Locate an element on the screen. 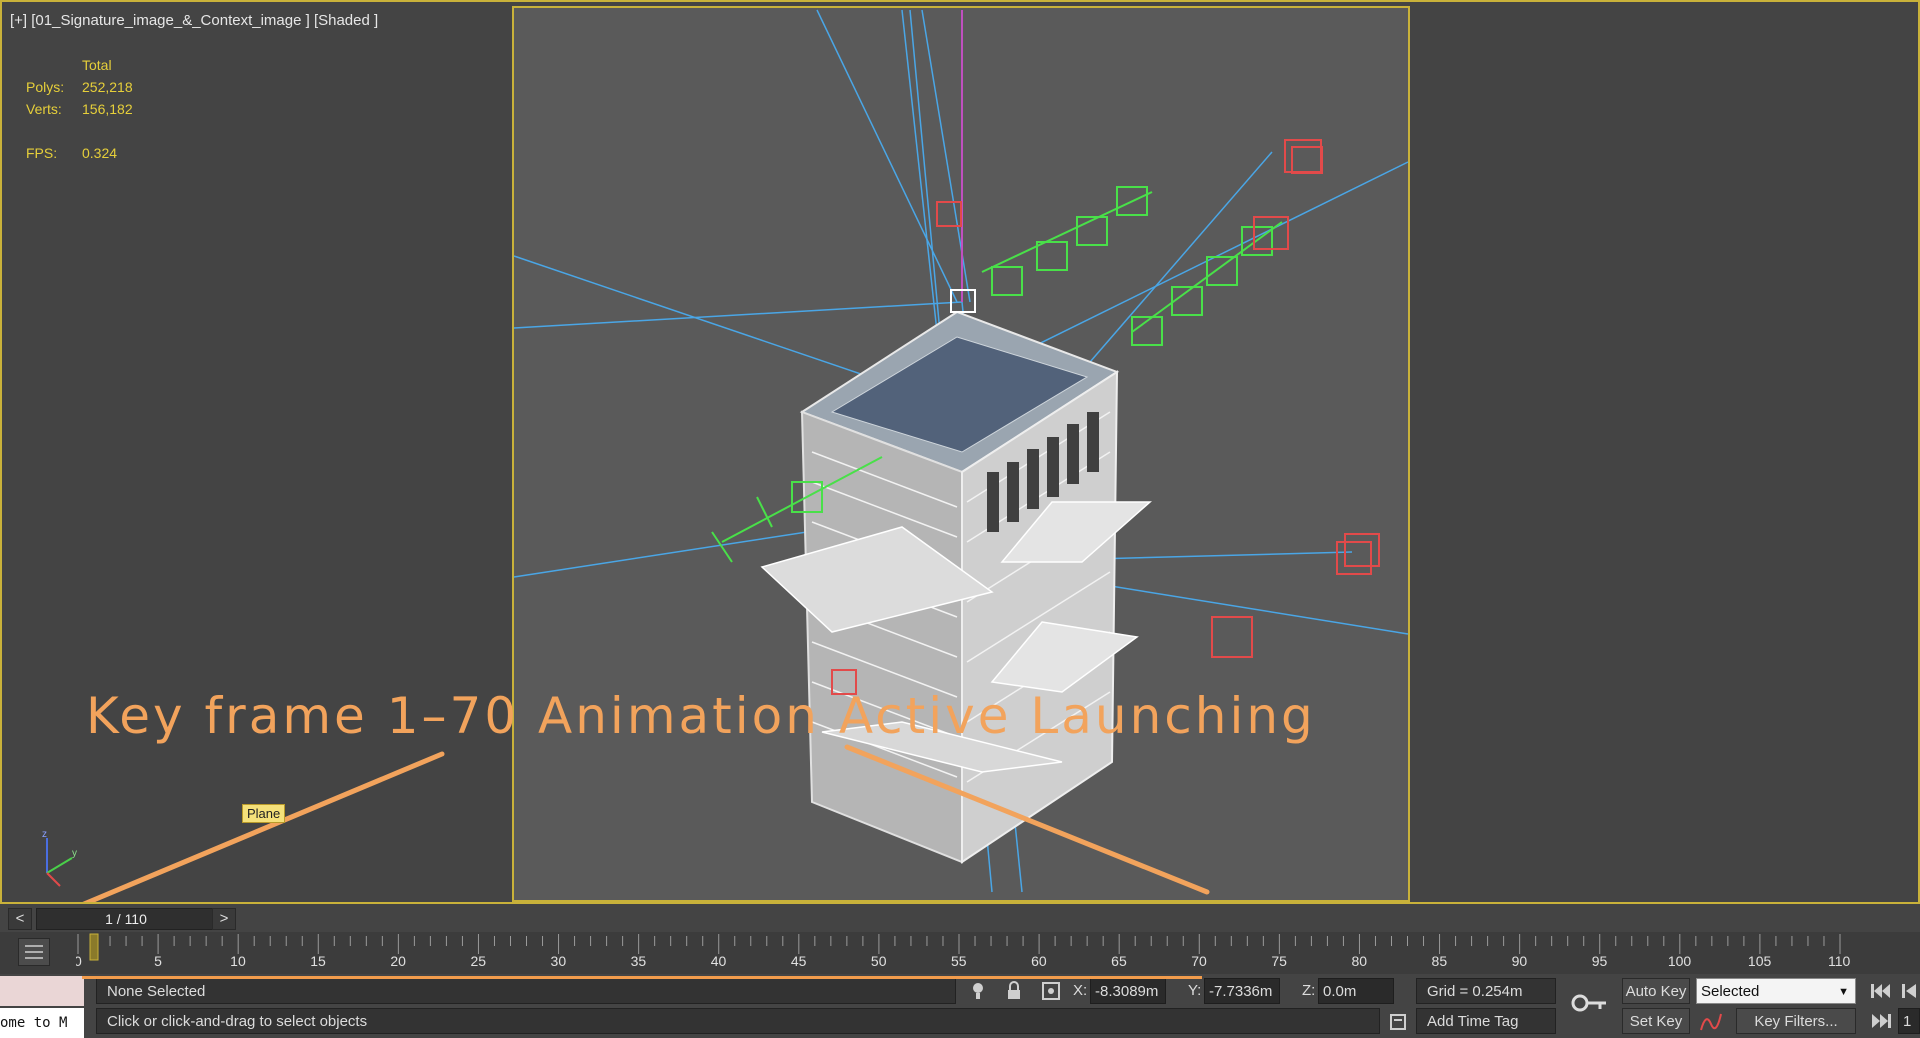 Image resolution: width=1920 pixels, height=1038 pixels. time-slider: < 1 / 110 > is located at coordinates (960, 918).